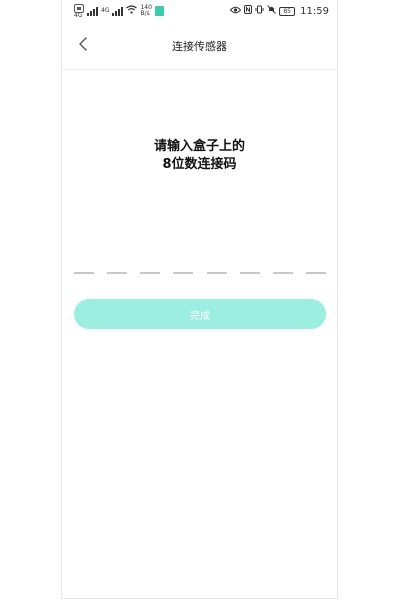 The width and height of the screenshot is (400, 600). Describe the element at coordinates (200, 314) in the screenshot. I see `done-button: 完成` at that location.